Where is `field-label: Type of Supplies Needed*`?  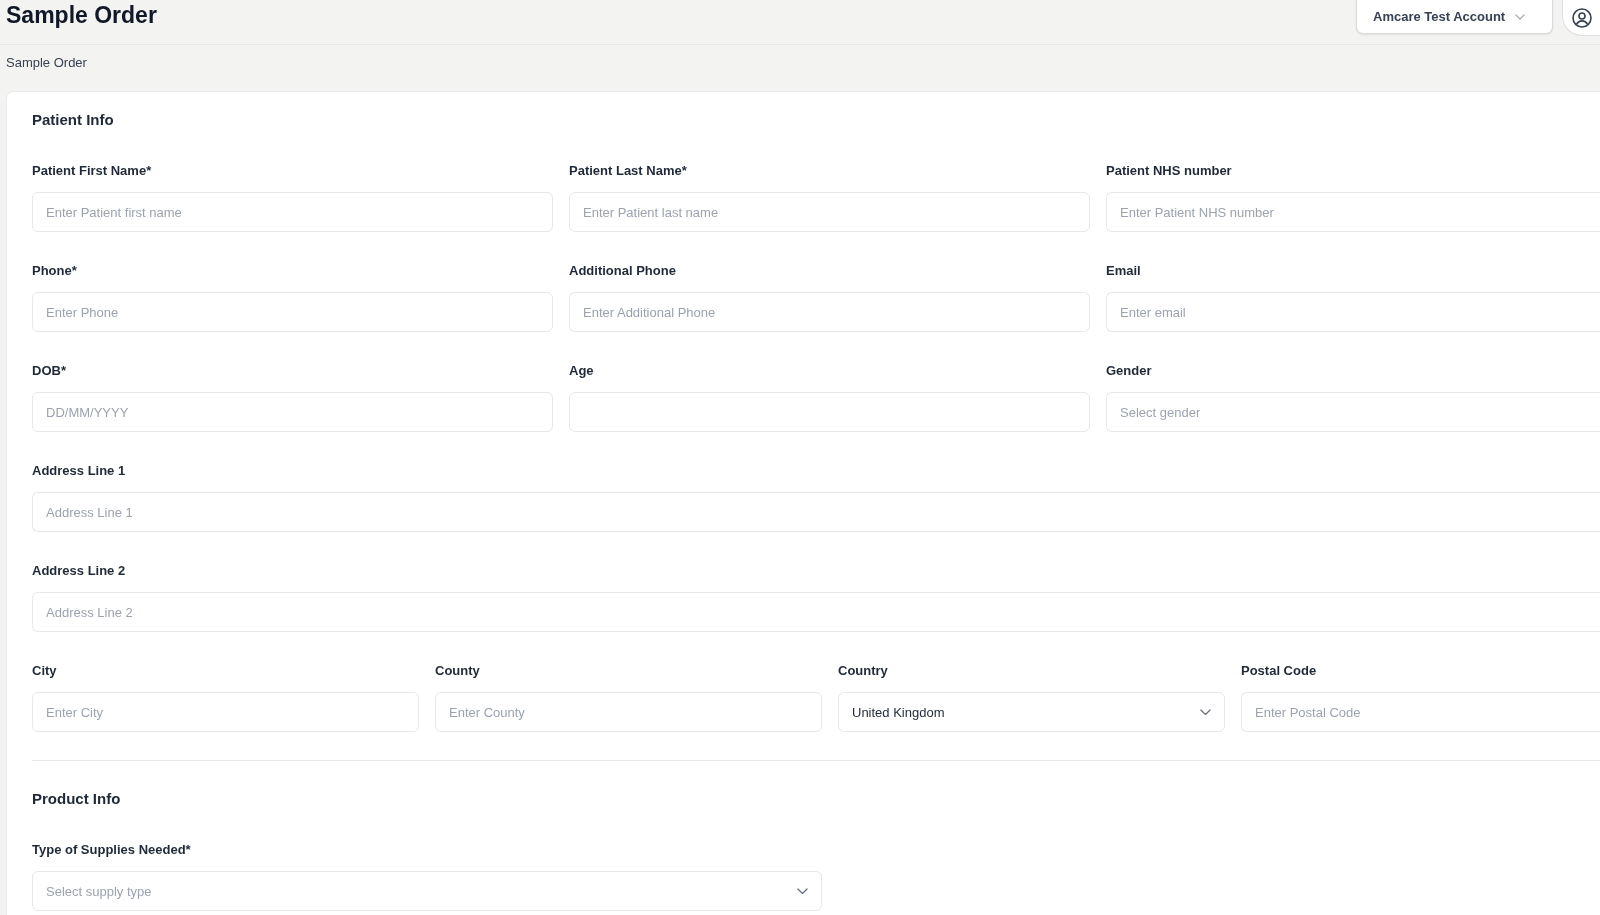
field-label: Type of Supplies Needed* is located at coordinates (112, 850).